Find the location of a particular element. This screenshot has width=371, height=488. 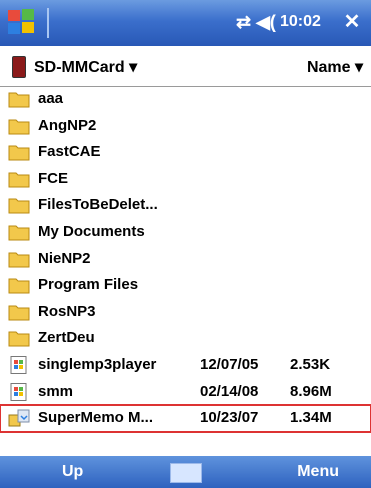

sort-label: Name is located at coordinates (328, 67).